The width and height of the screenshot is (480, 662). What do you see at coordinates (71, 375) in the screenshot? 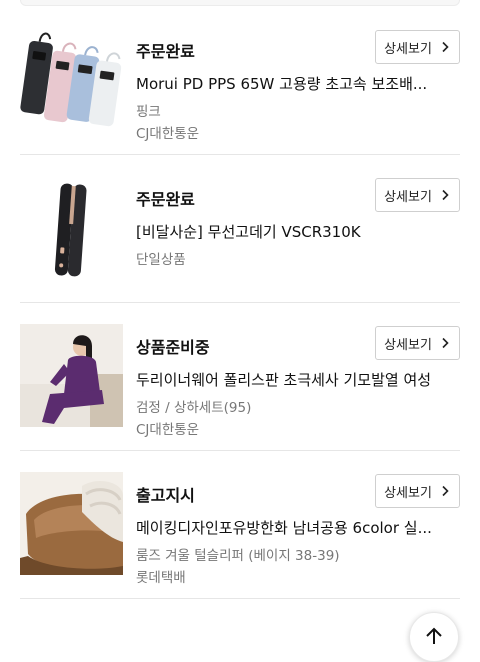
I see `product-thumbnail-thermal-underwear` at bounding box center [71, 375].